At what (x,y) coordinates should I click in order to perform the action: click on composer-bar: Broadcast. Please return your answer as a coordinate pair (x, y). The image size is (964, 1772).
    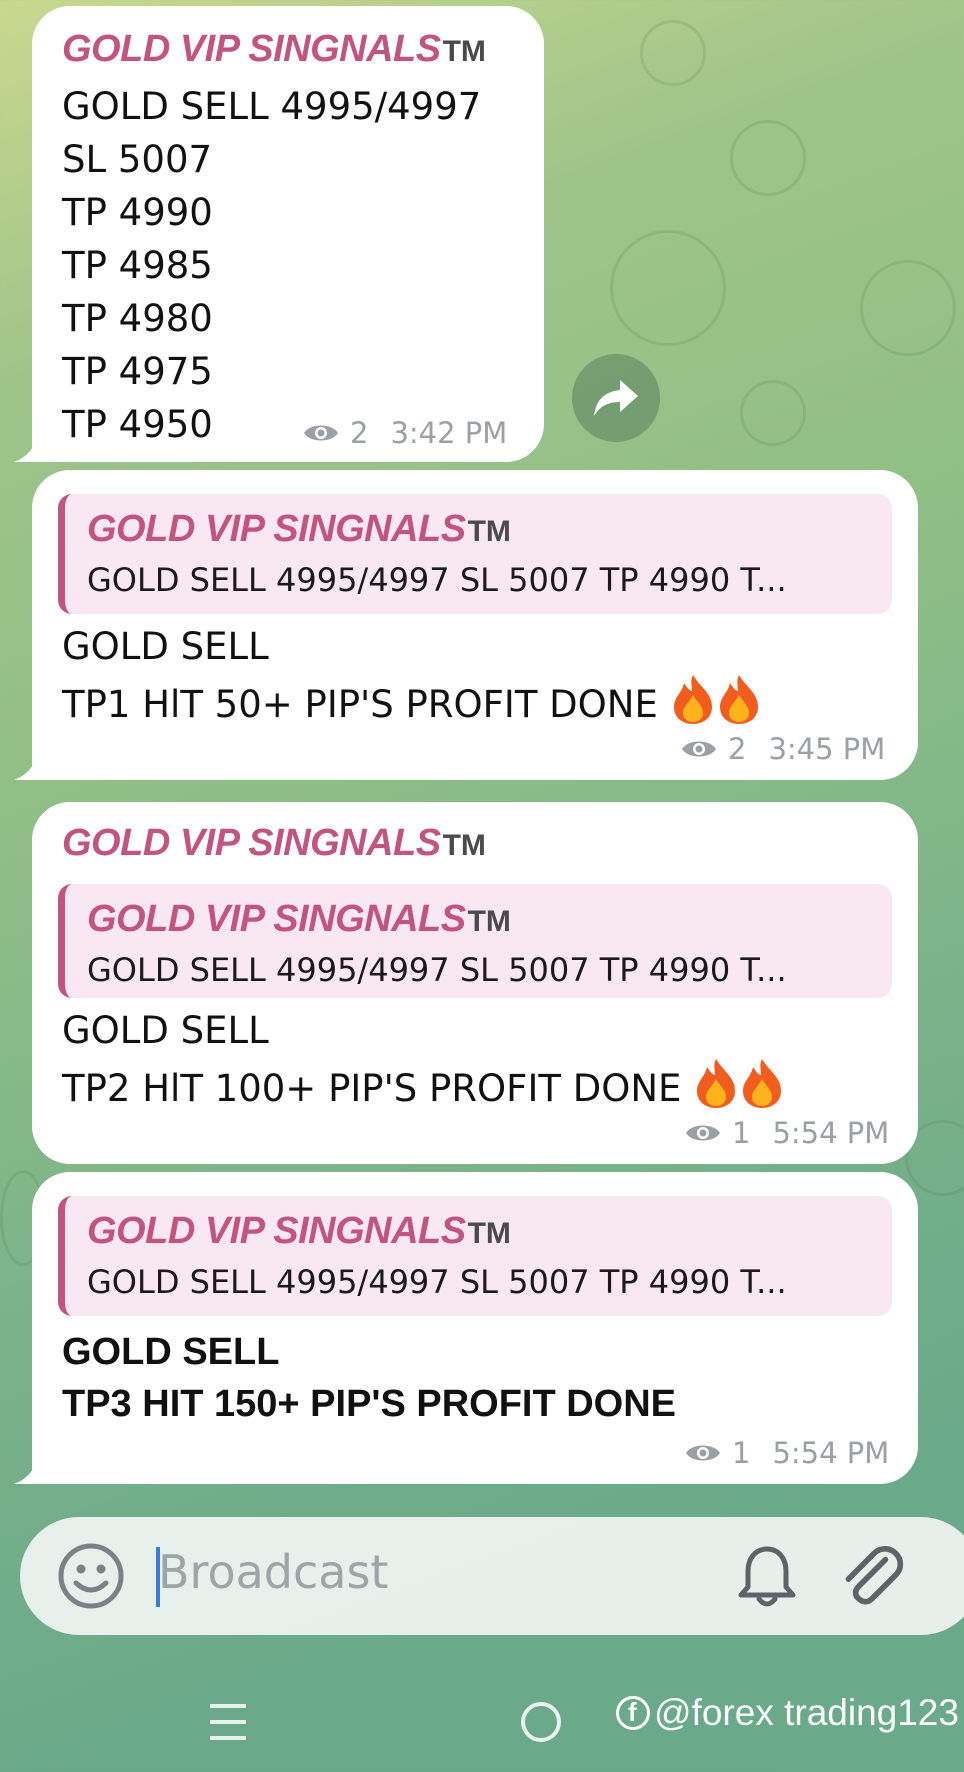
    Looking at the image, I should click on (492, 1576).